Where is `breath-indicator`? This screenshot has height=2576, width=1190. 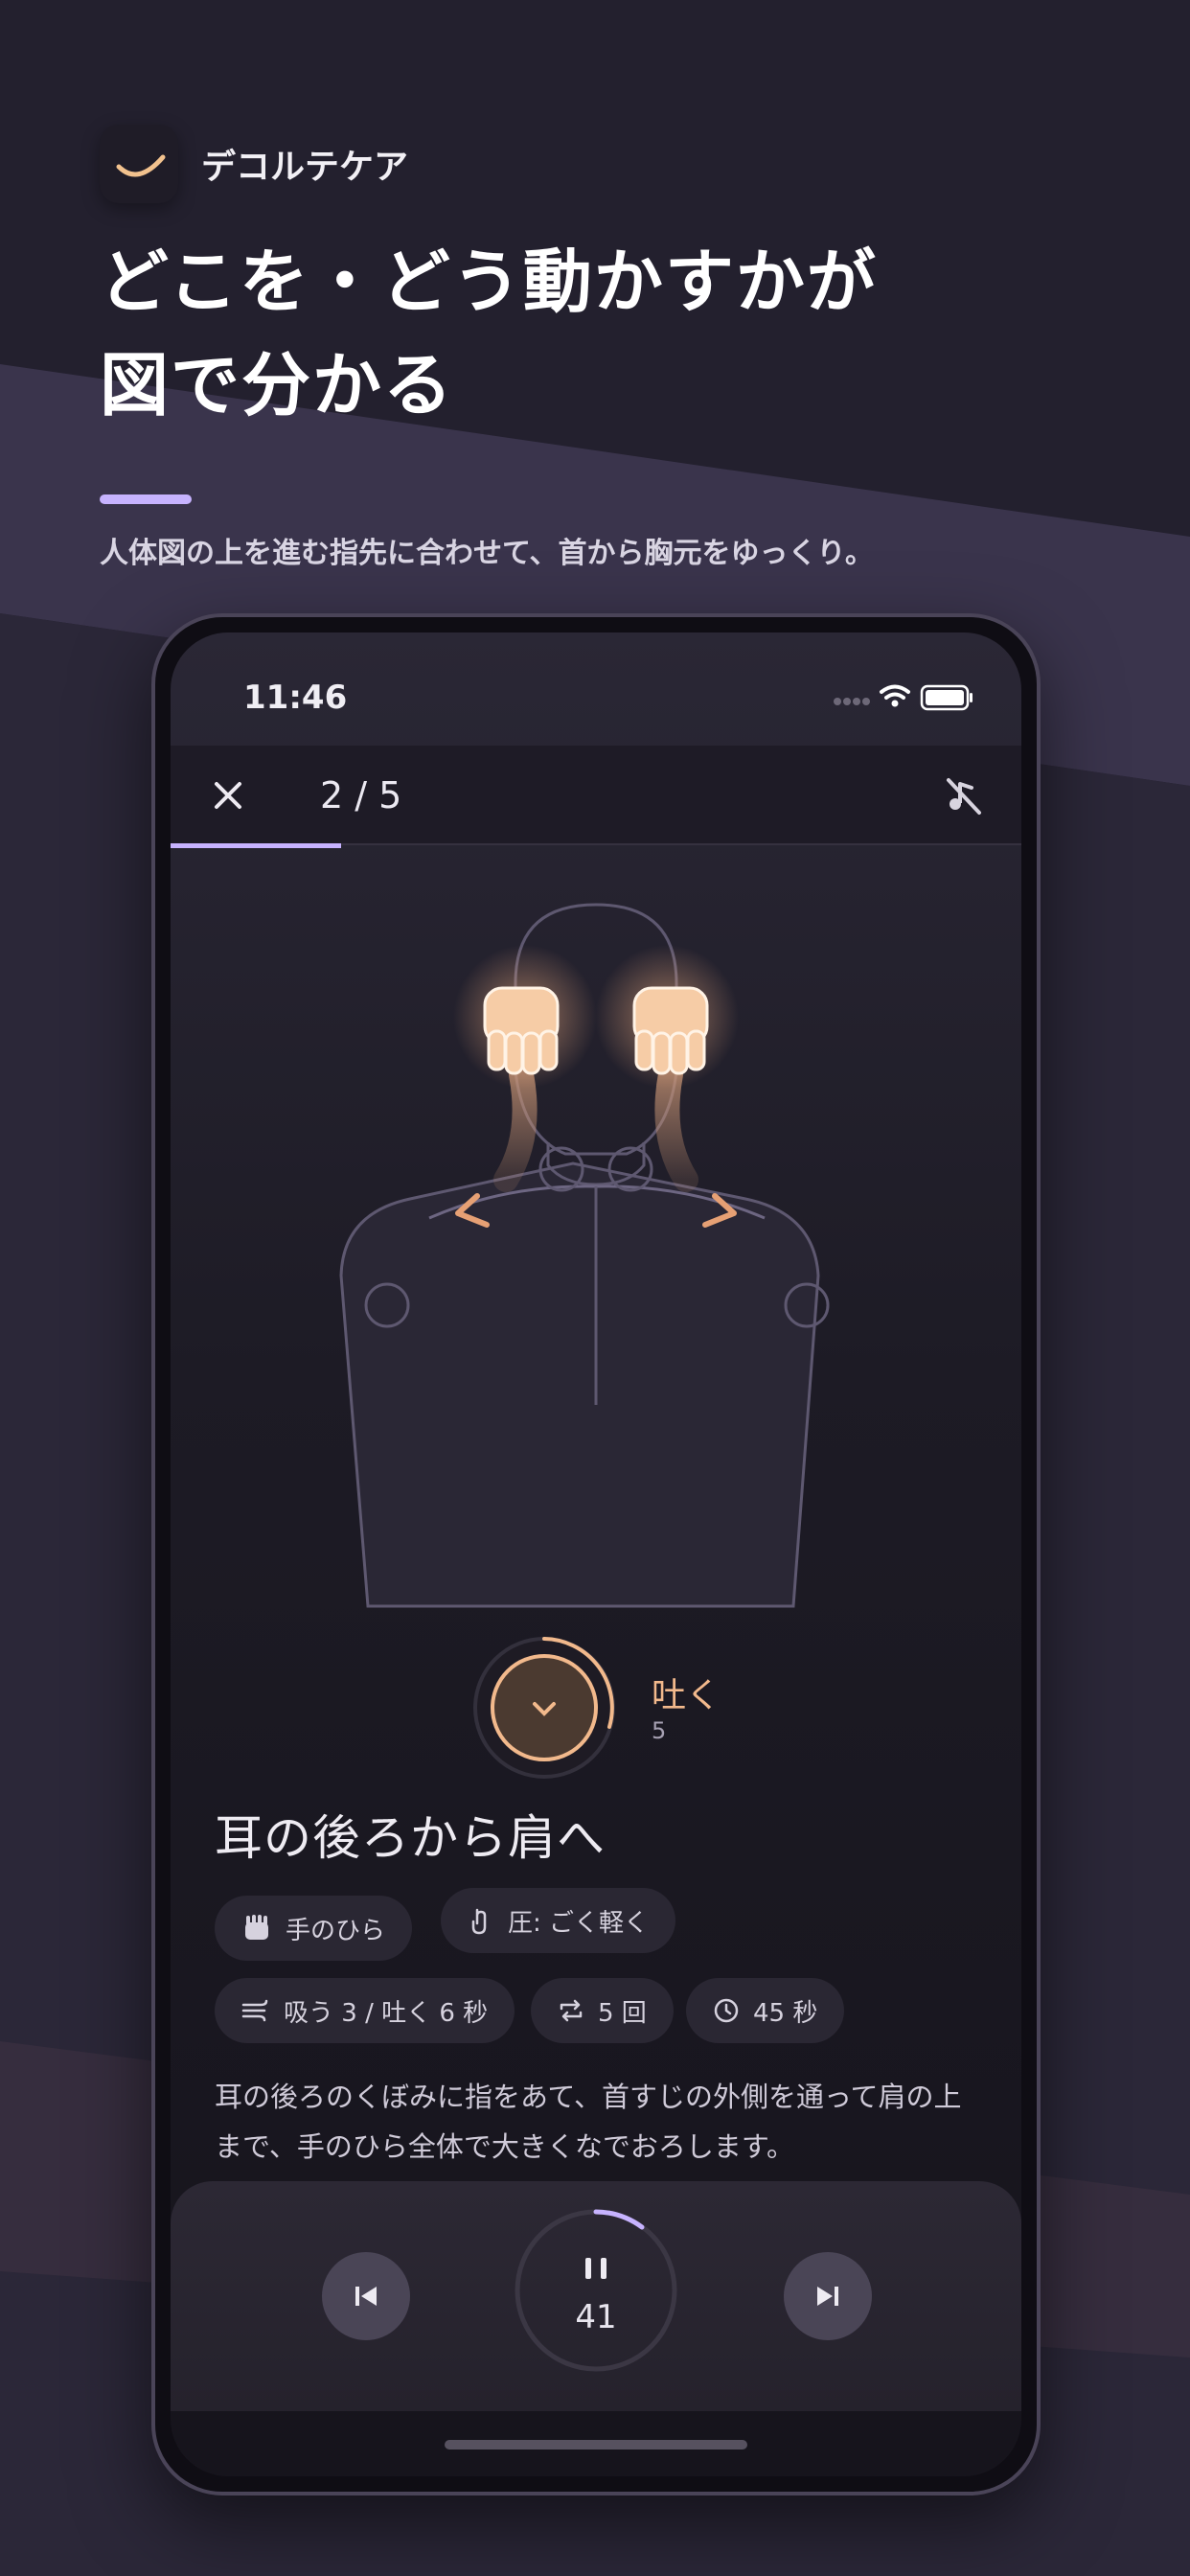
breath-indicator is located at coordinates (544, 1709).